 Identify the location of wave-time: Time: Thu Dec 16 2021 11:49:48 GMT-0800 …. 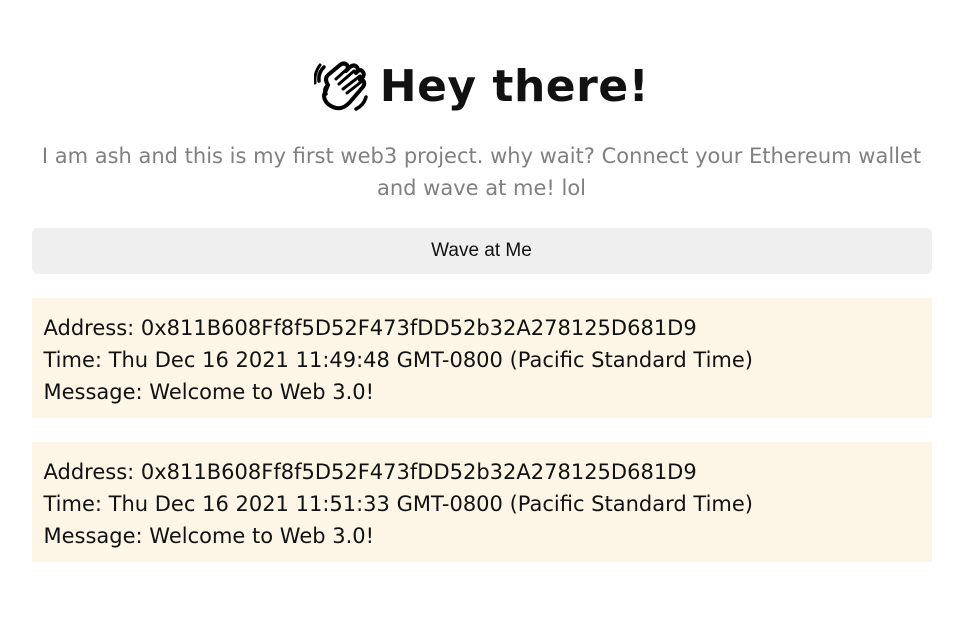
(398, 360).